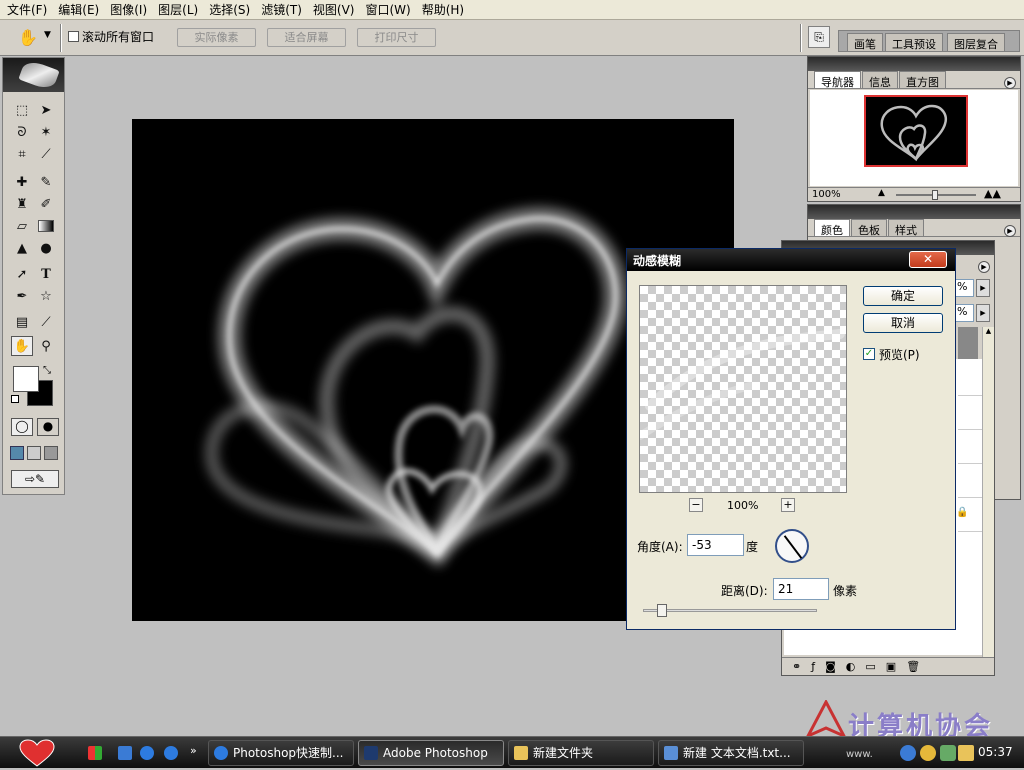 The image size is (1024, 770). What do you see at coordinates (869, 354) in the screenshot?
I see `preview-checkbox: ✓` at bounding box center [869, 354].